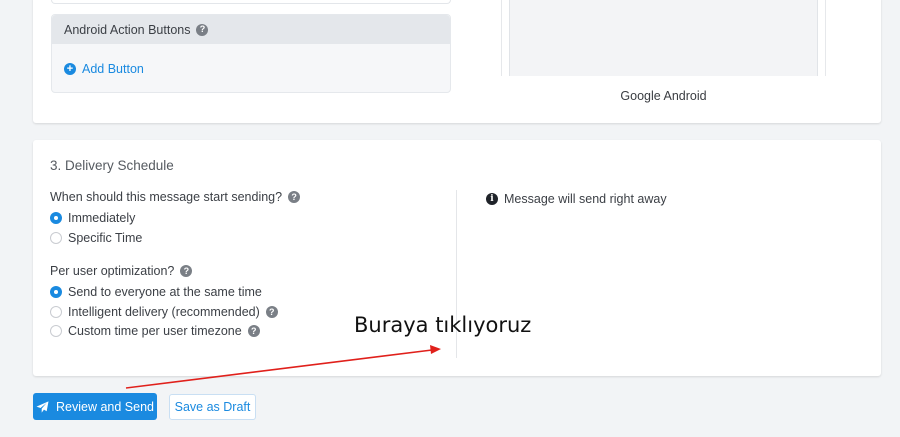 The width and height of the screenshot is (900, 437). I want to click on start-sending-label: When should this message start sending?, so click(166, 197).